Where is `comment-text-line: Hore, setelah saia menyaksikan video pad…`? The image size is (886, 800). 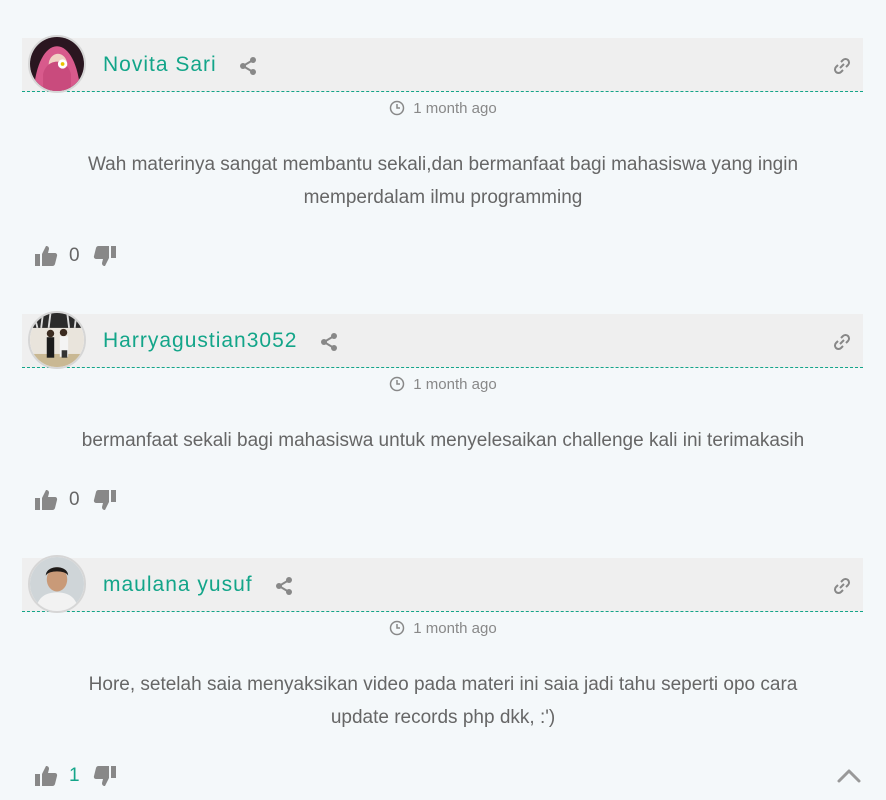
comment-text-line: Hore, setelah saia menyaksikan video pad… is located at coordinates (443, 684).